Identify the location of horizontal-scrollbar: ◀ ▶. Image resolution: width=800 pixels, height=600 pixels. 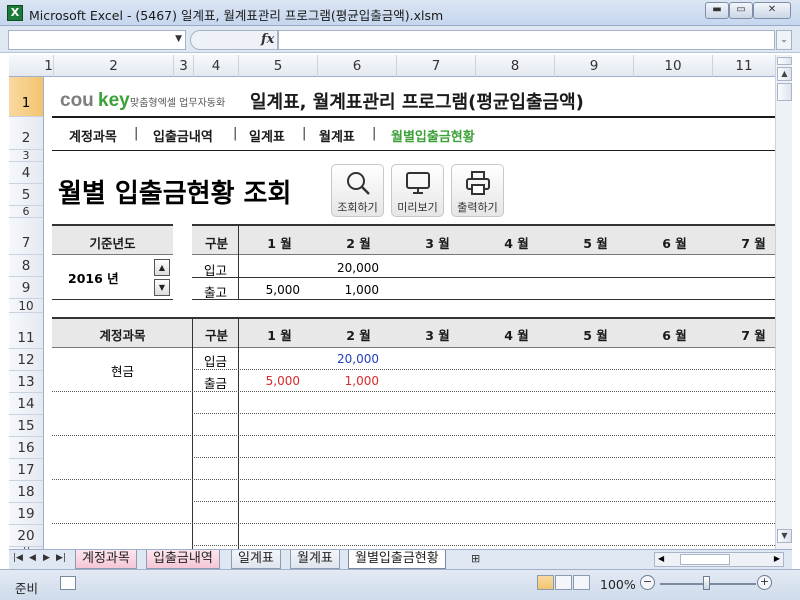
(719, 559).